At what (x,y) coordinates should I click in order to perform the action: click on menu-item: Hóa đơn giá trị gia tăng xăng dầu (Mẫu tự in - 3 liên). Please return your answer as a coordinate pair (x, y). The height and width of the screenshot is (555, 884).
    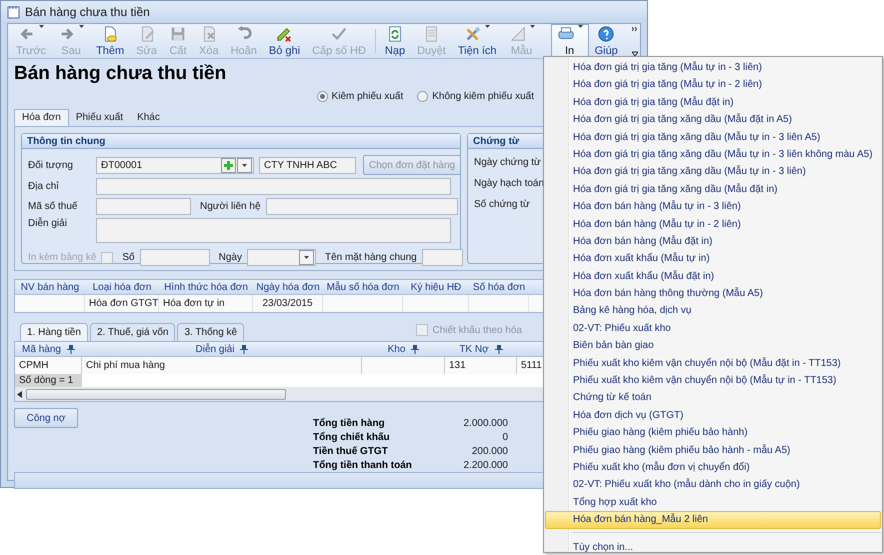
    Looking at the image, I should click on (713, 172).